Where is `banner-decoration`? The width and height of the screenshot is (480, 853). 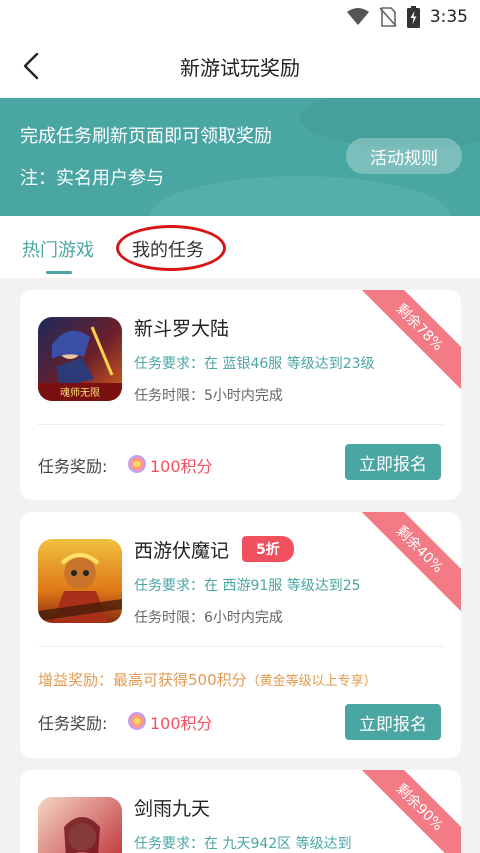
banner-decoration is located at coordinates (300, 196).